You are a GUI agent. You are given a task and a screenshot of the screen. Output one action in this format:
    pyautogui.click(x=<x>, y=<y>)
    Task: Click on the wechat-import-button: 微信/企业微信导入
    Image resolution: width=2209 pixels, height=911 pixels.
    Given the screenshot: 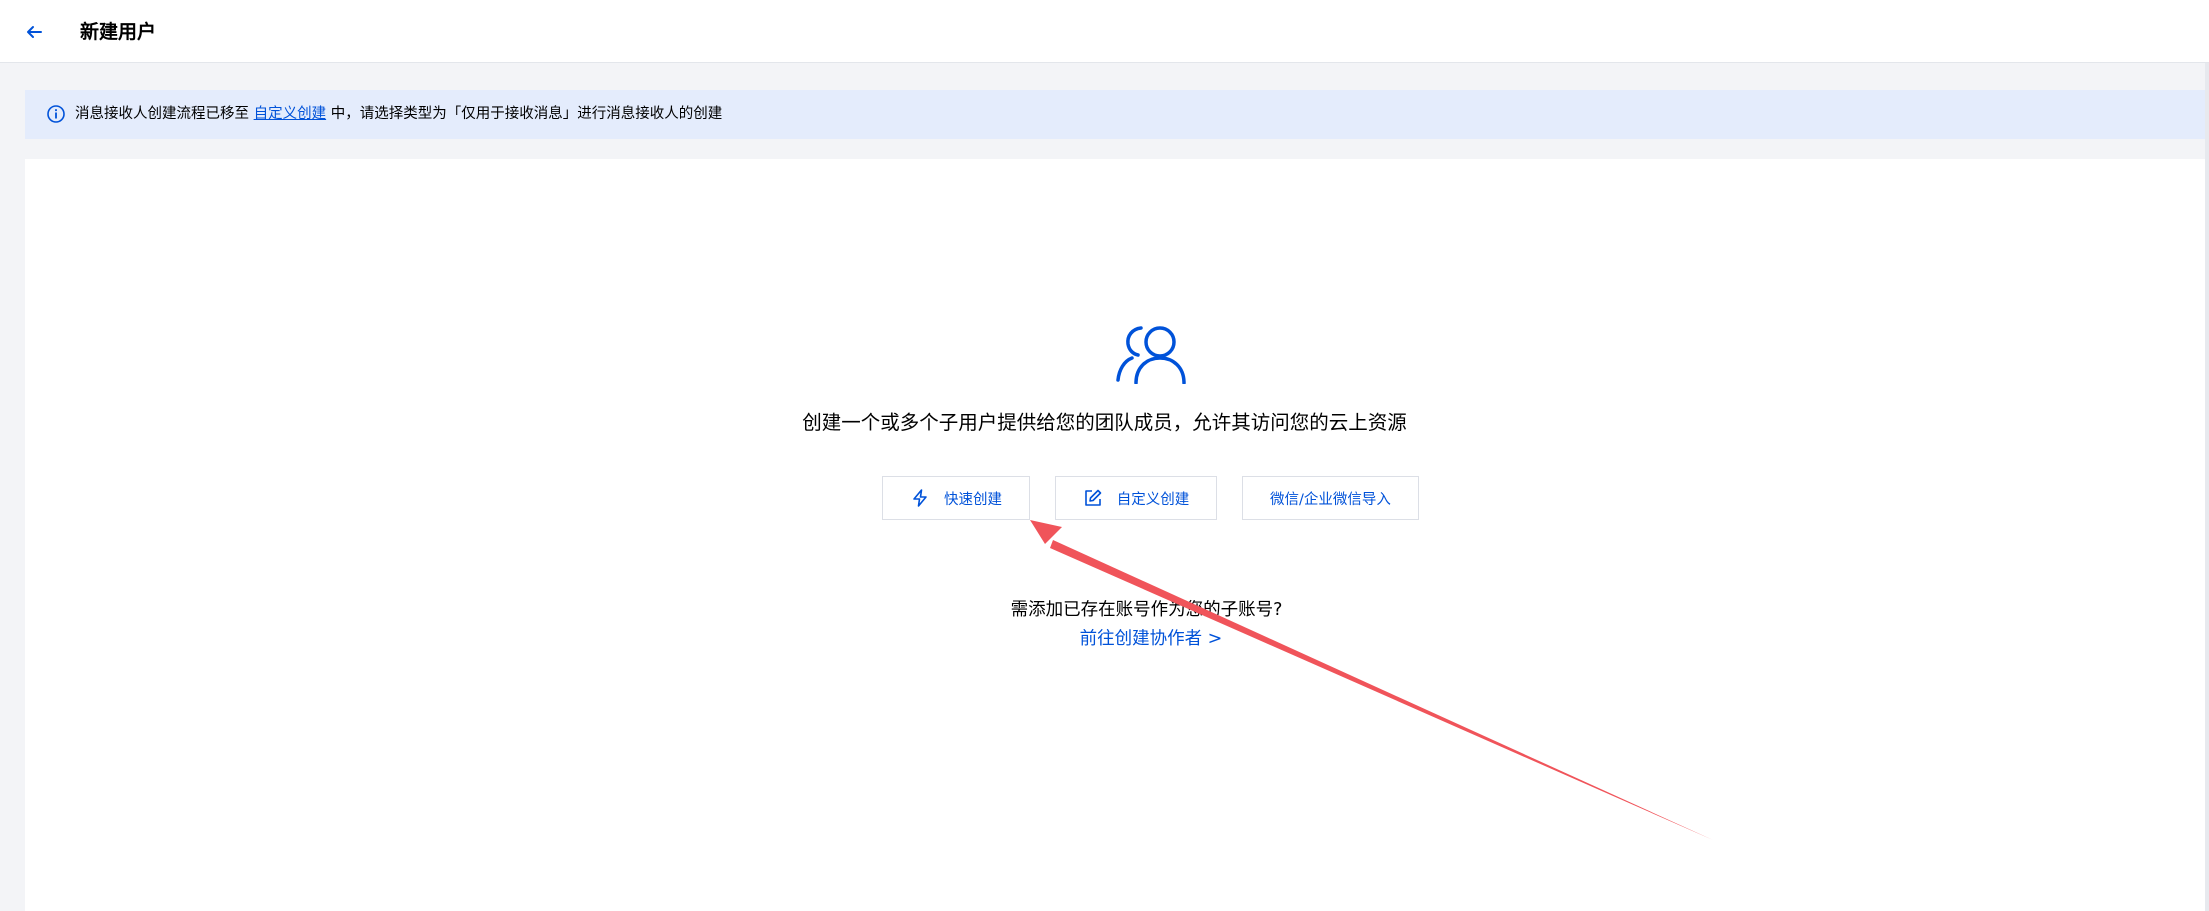 What is the action you would take?
    pyautogui.click(x=1330, y=498)
    